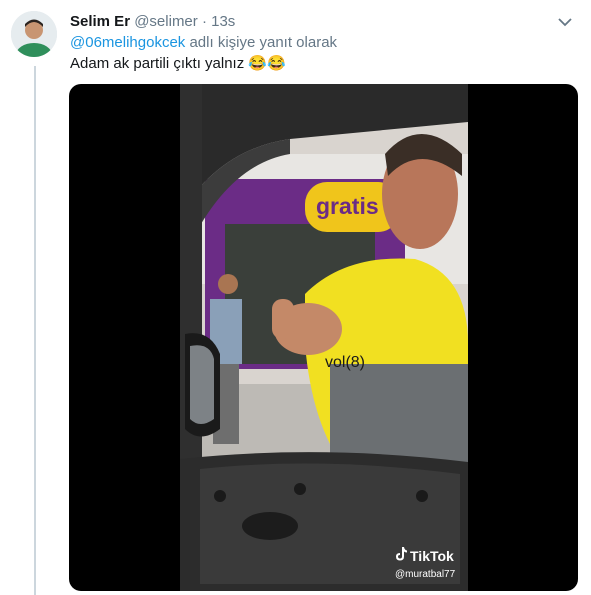 Image resolution: width=591 pixels, height=595 pixels. Describe the element at coordinates (347, 206) in the screenshot. I see `shop-sign-text: gratis` at that location.